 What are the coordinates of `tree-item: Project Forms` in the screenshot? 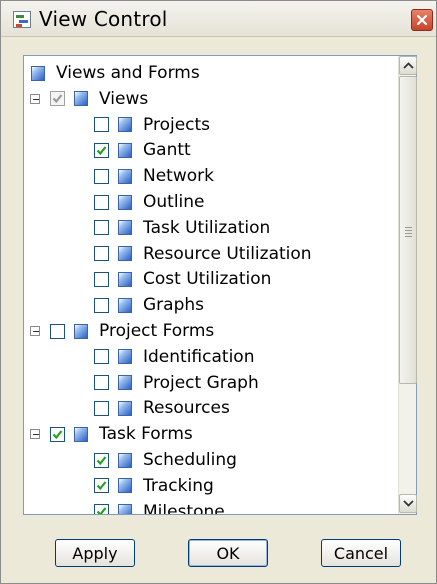 It's located at (122, 331).